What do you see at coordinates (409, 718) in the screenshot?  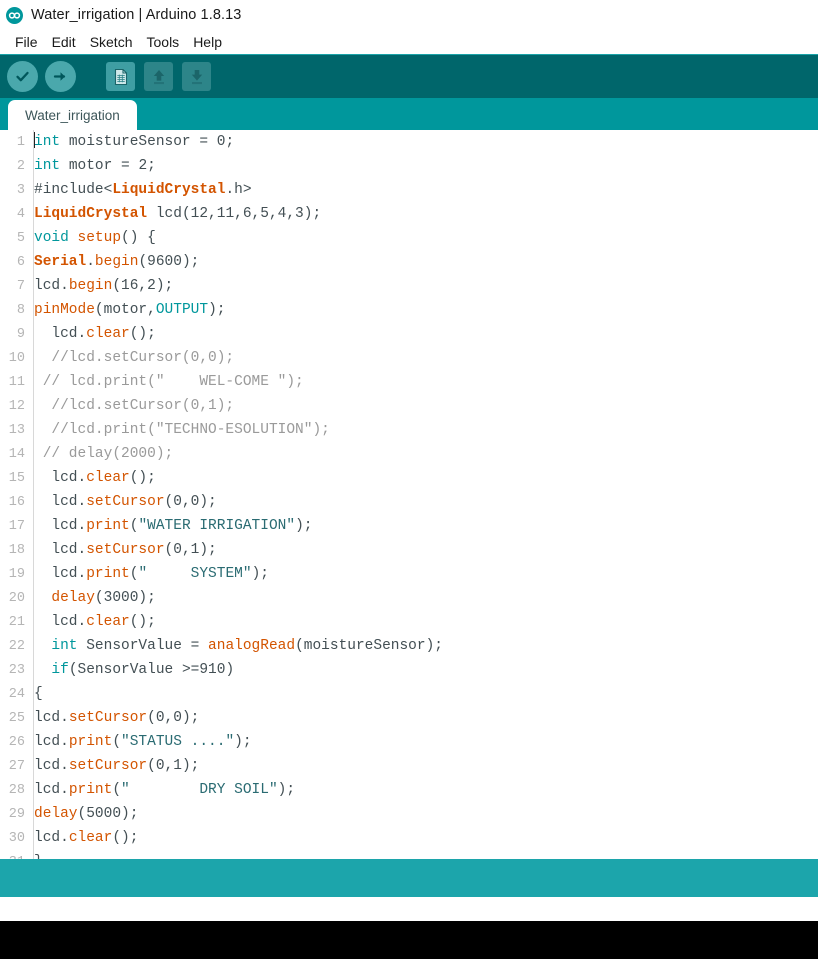 I see `code-line: 25 lcd.setCursor(0,0);` at bounding box center [409, 718].